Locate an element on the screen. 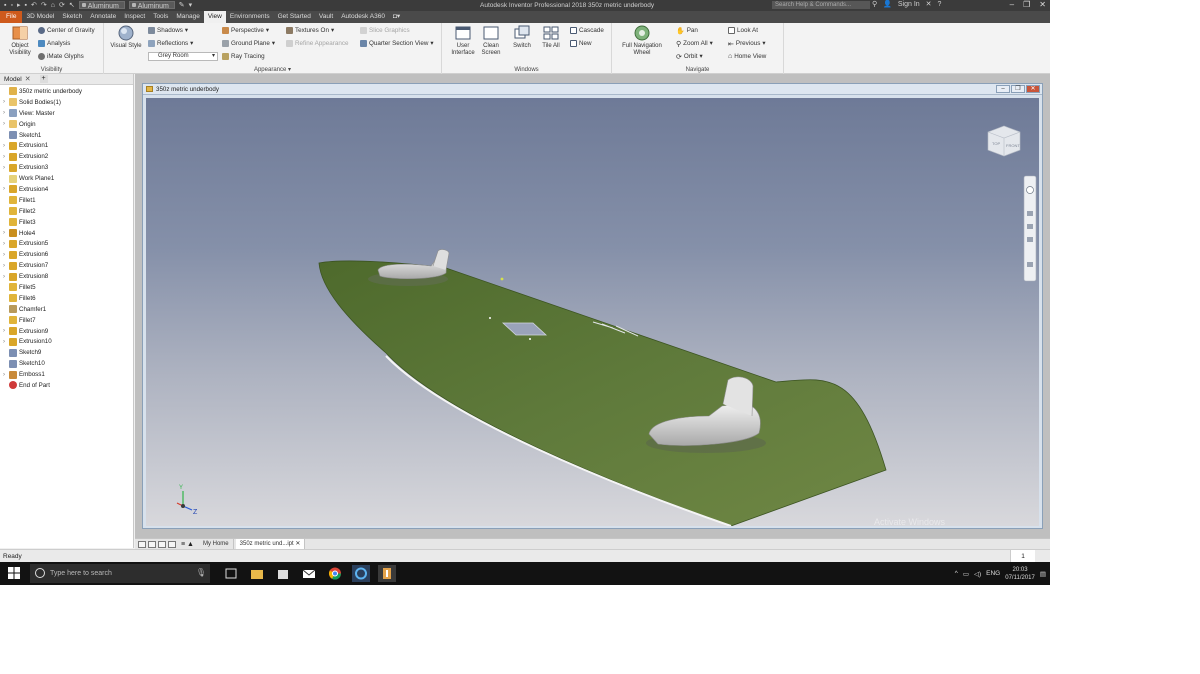 This screenshot has width=1200, height=674. minimize-icon: – is located at coordinates (1012, 5).